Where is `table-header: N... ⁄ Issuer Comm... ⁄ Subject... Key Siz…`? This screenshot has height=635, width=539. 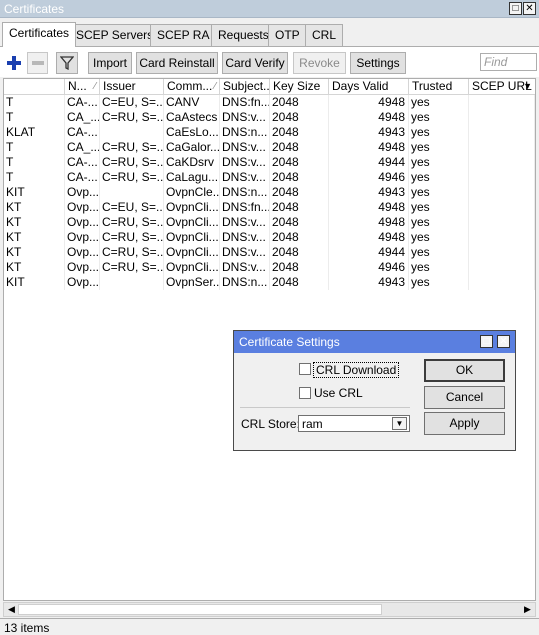 table-header: N... ⁄ Issuer Comm... ⁄ Subject... Key Siz… is located at coordinates (269, 87).